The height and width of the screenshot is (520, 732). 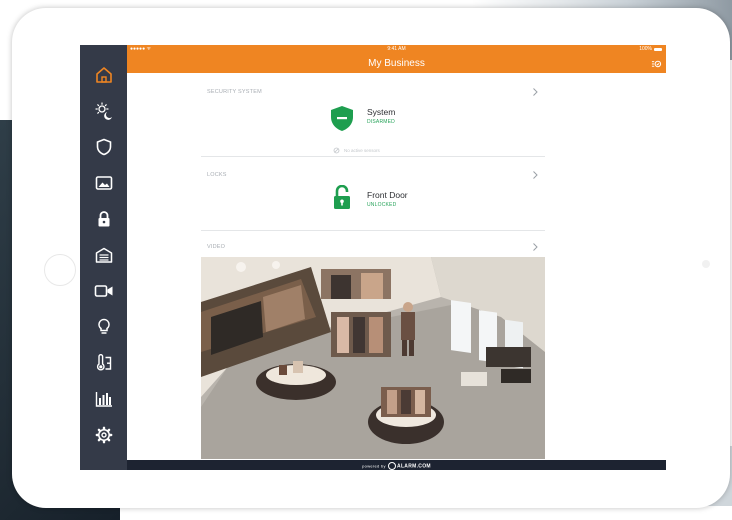 I want to click on app-header: ●●●●● ᯤ 9:41 AM 100% My Business, so click(x=396, y=59).